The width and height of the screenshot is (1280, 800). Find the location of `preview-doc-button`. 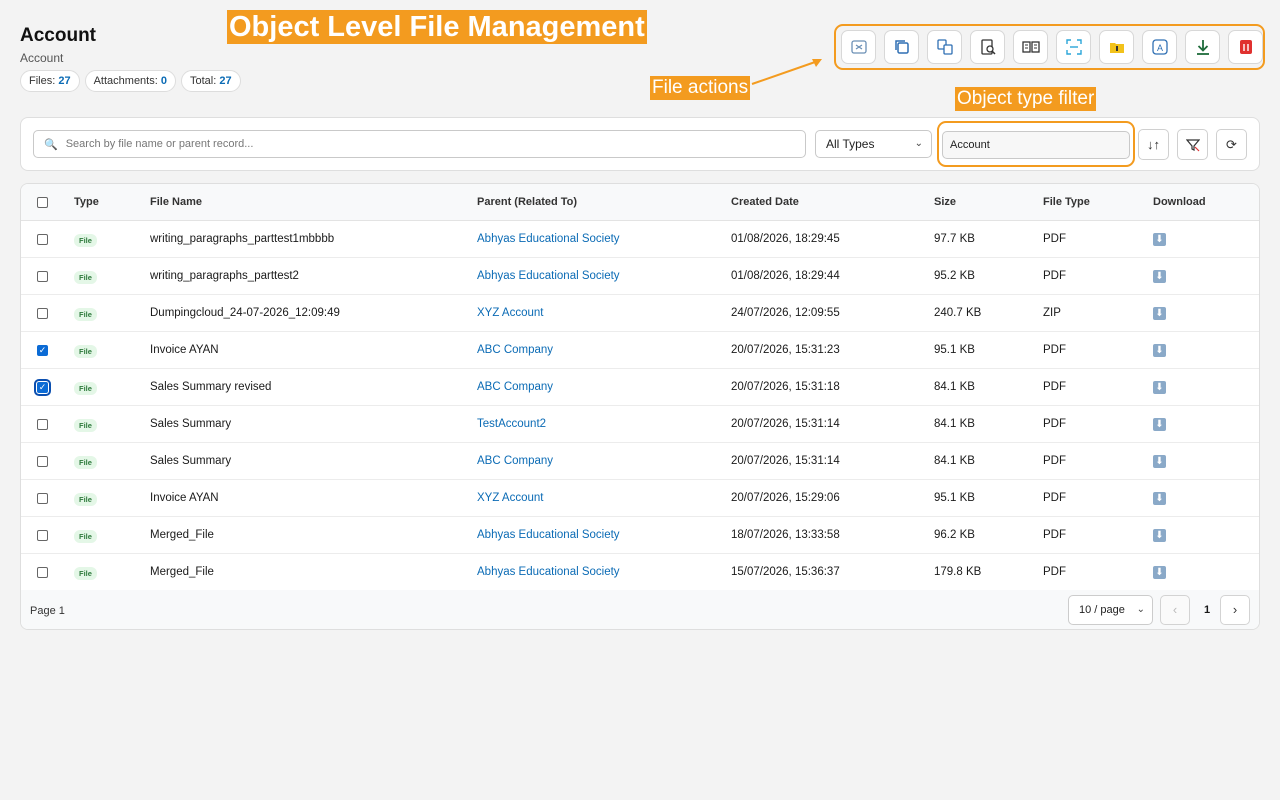

preview-doc-button is located at coordinates (987, 47).